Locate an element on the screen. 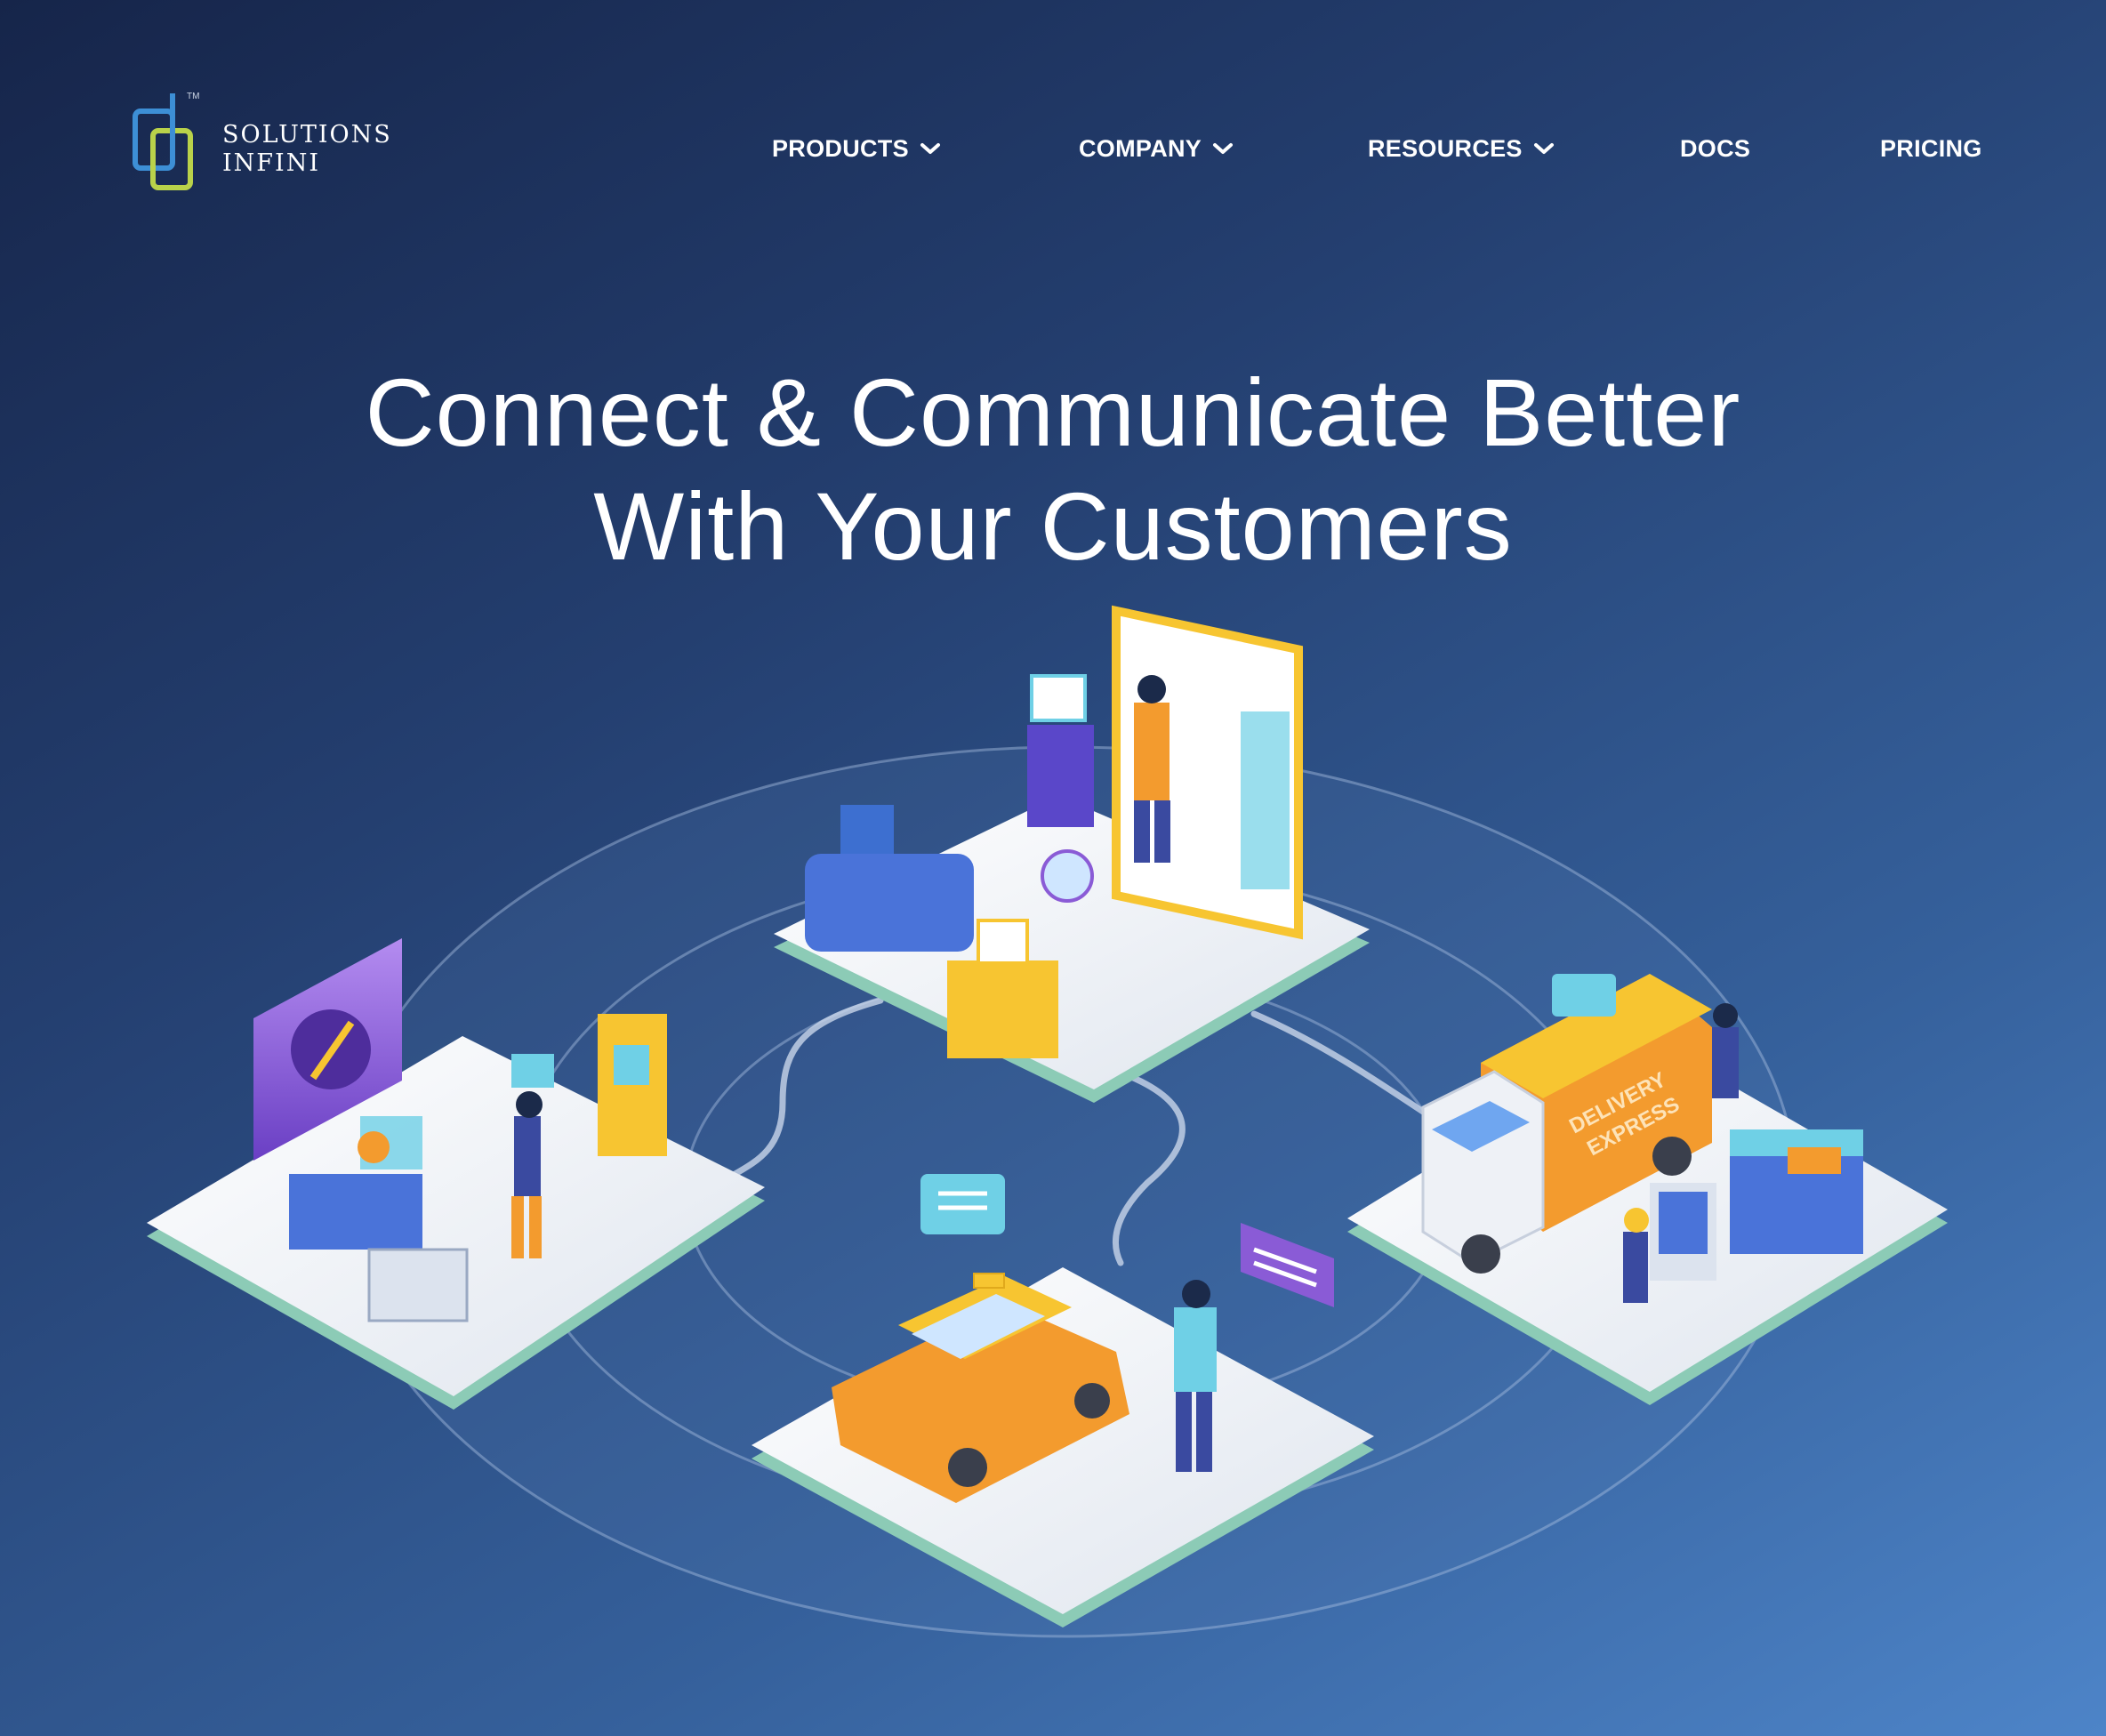 The image size is (2106, 1736). nav-pricing: PRICING is located at coordinates (1931, 148).